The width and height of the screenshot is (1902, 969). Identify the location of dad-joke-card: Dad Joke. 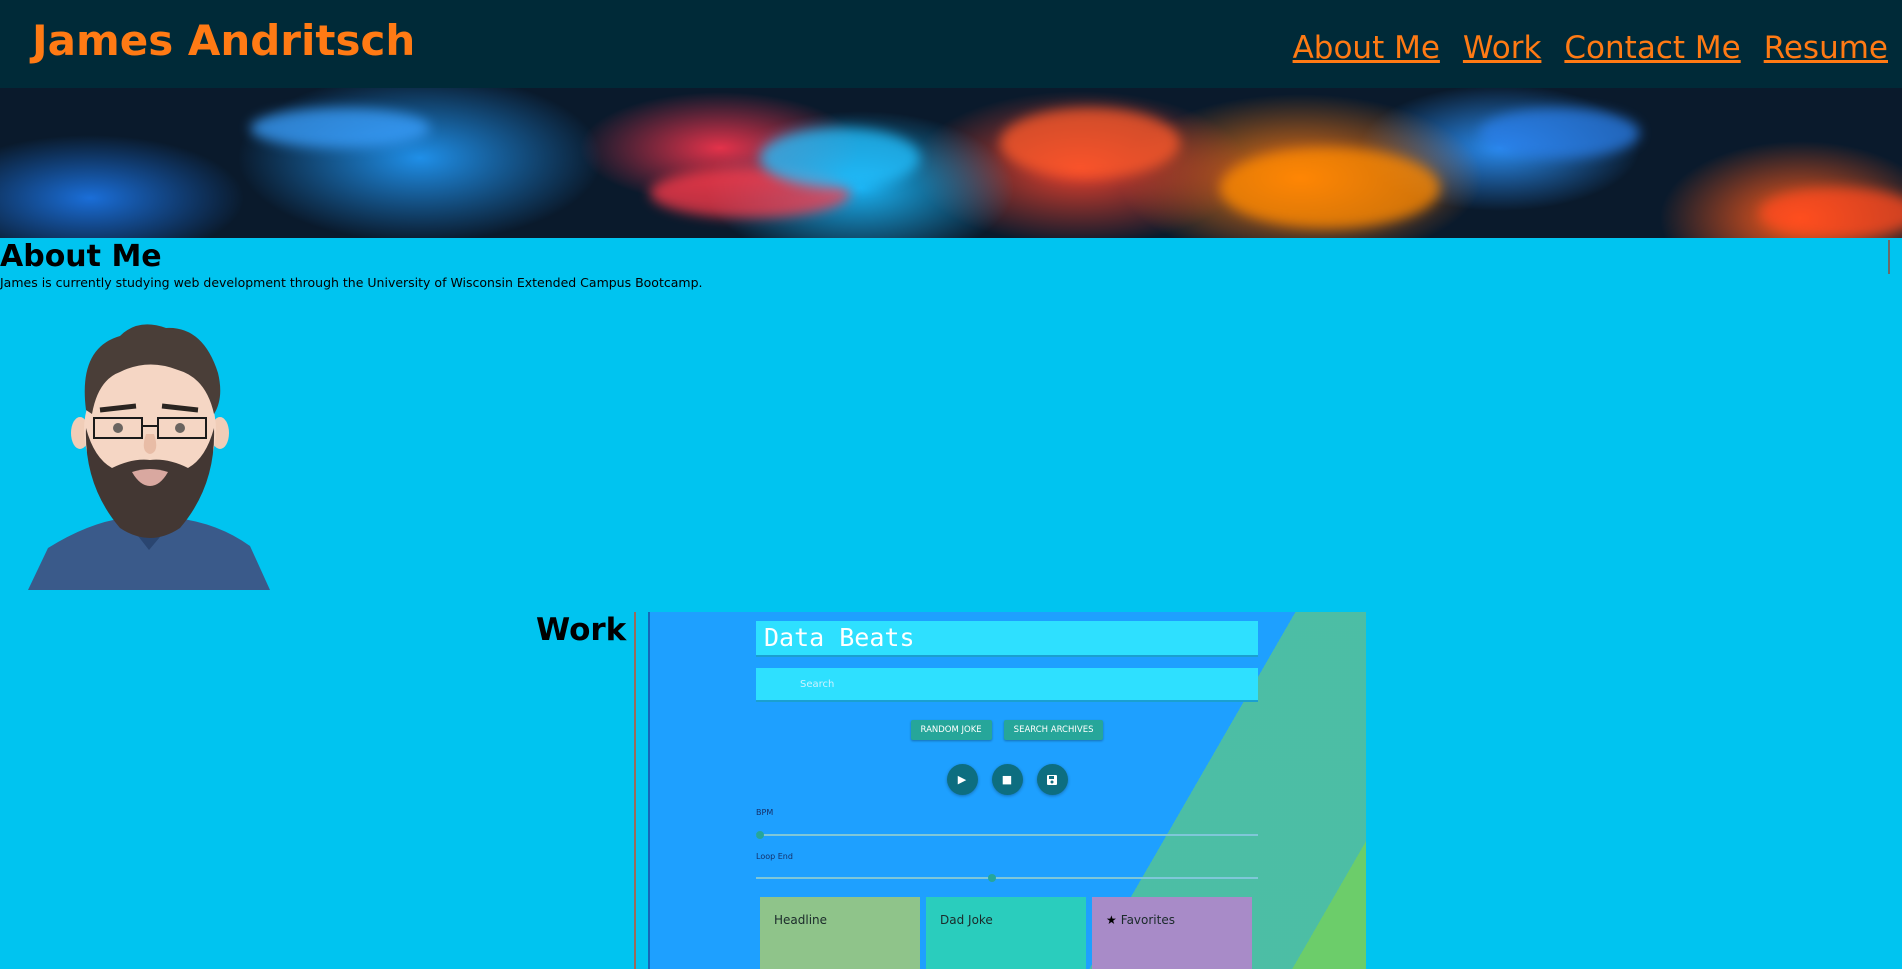
(1006, 933).